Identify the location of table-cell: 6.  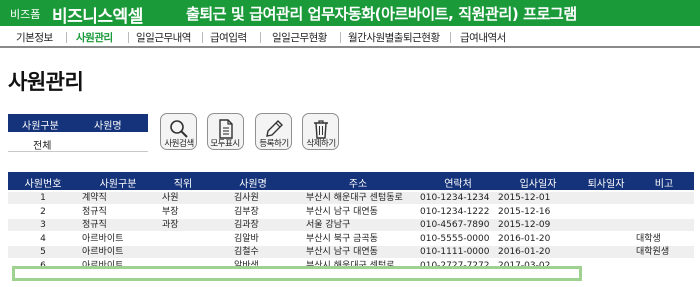
(43, 266).